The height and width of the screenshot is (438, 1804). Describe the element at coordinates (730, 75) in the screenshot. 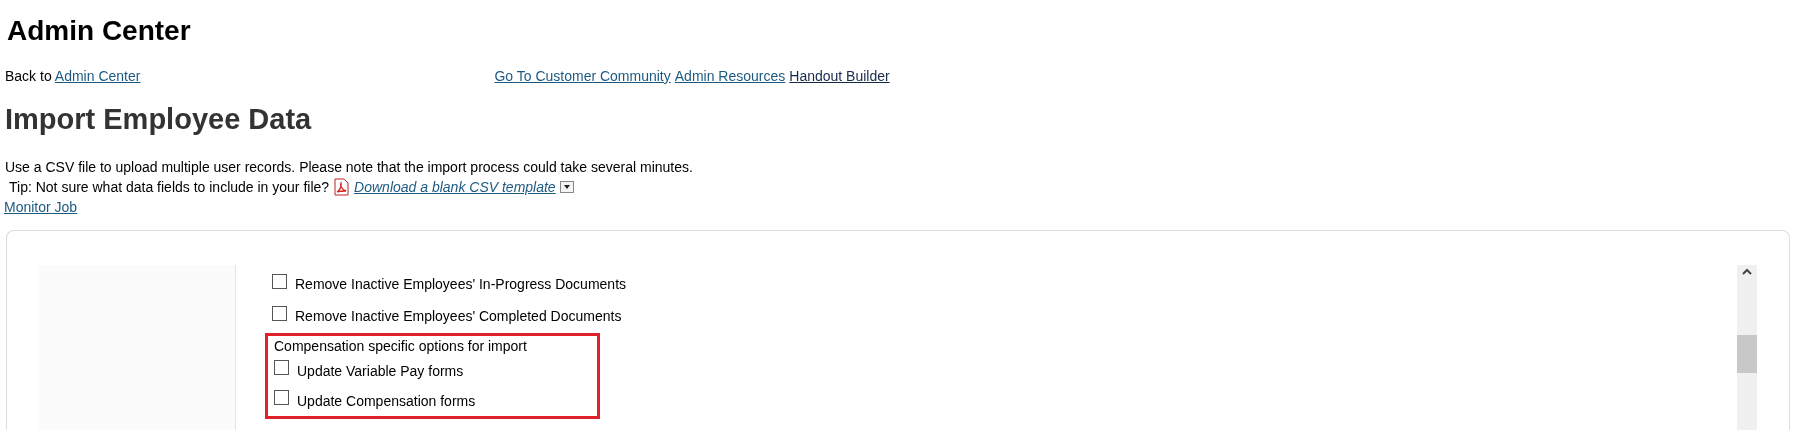

I see `top-link: Admin Resources` at that location.